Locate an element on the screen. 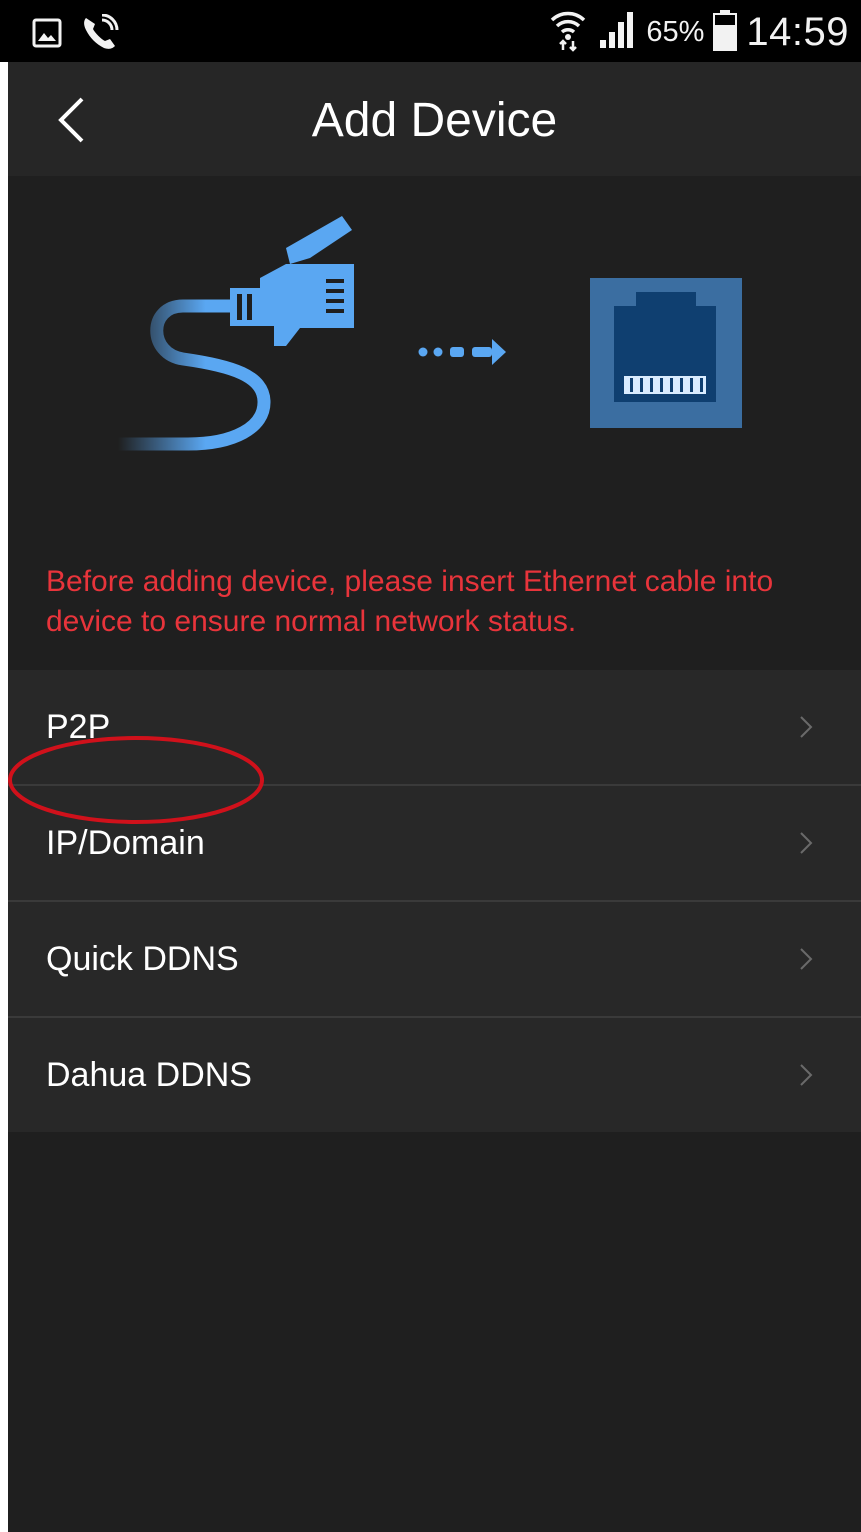  status-bar: 65% 14:59 is located at coordinates (430, 31).